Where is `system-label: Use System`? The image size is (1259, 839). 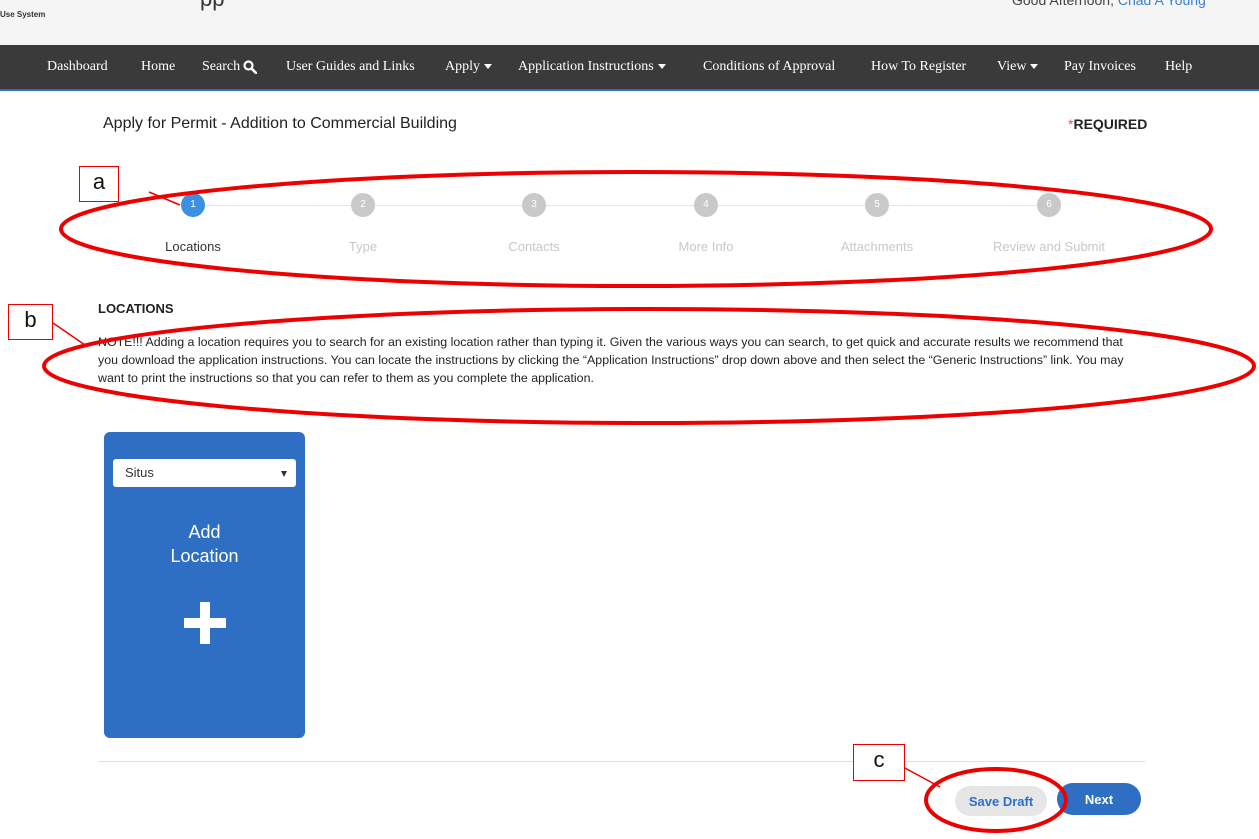 system-label: Use System is located at coordinates (23, 14).